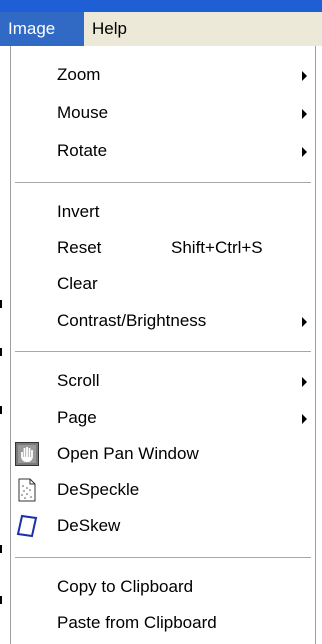 This screenshot has height=644, width=322. Describe the element at coordinates (161, 29) in the screenshot. I see `menu-bar: Image Help` at that location.